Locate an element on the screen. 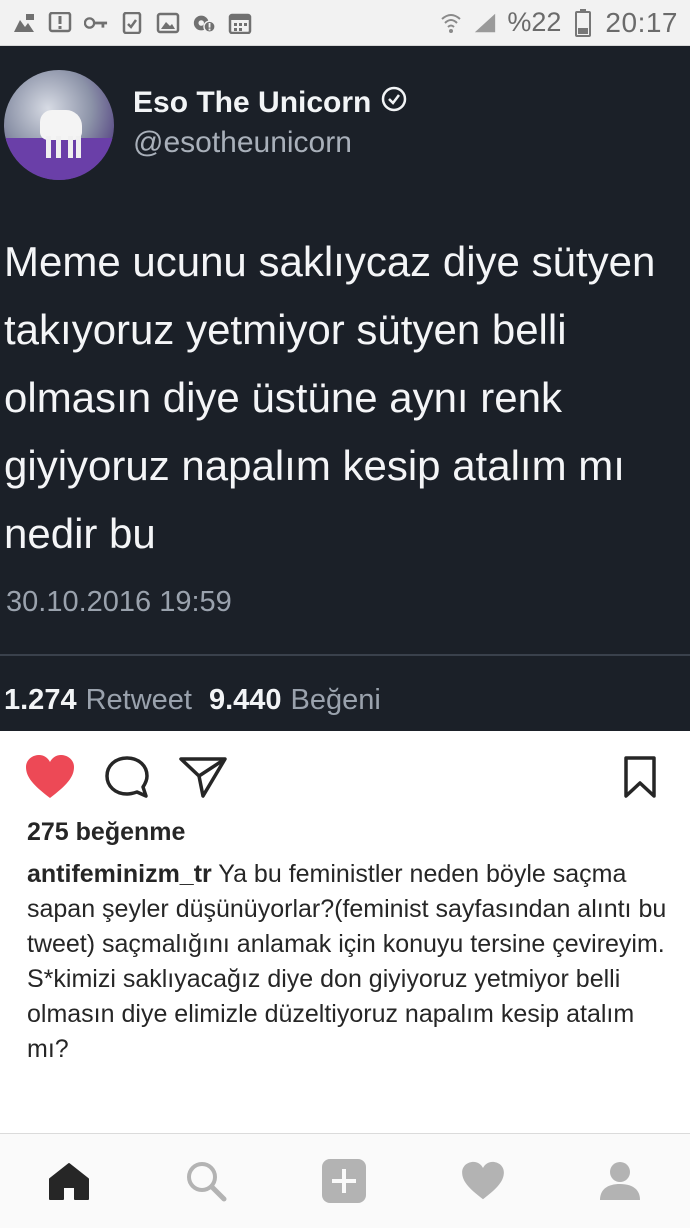  send-icon is located at coordinates (203, 777).